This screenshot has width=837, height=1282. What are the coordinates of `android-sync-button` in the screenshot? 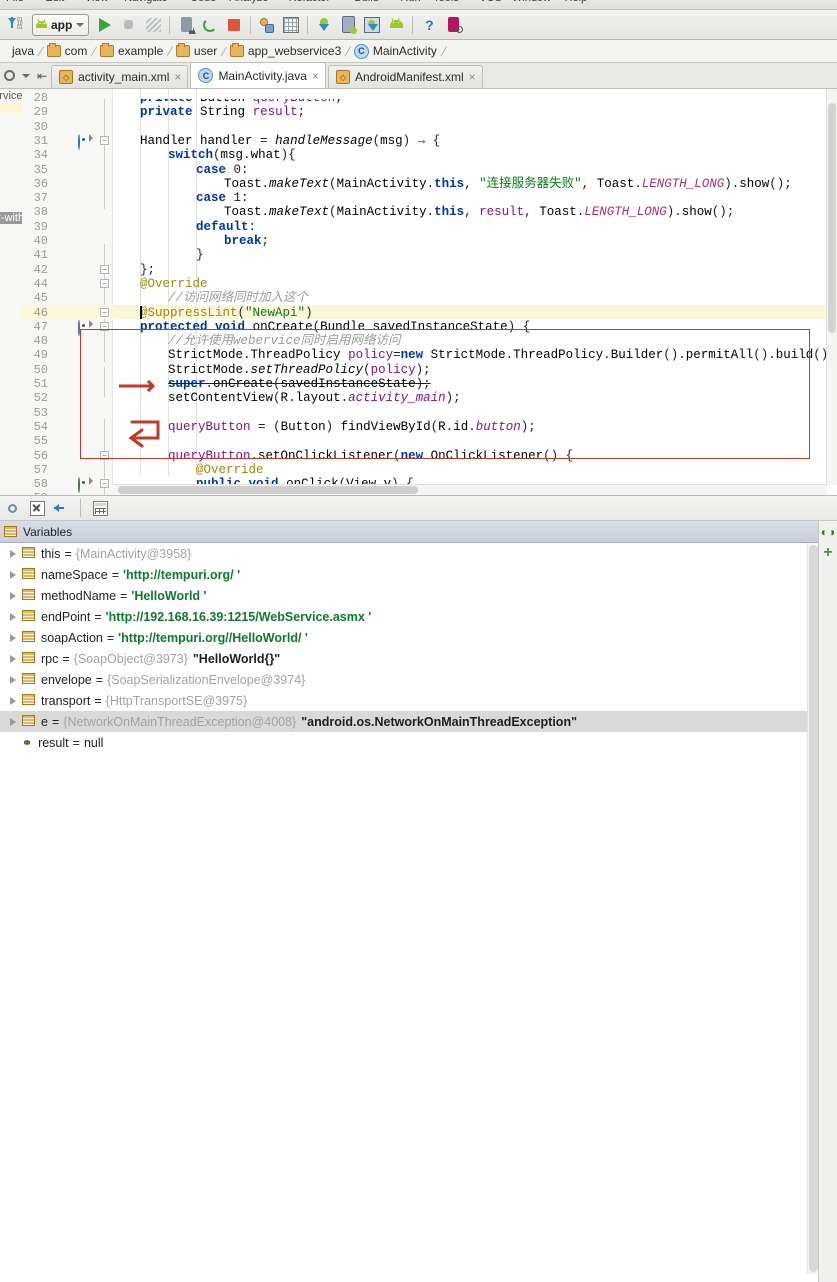 It's located at (396, 25).